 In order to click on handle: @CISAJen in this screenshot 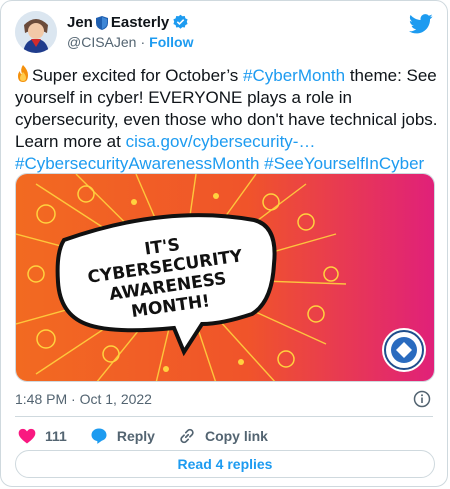, I will do `click(101, 42)`.